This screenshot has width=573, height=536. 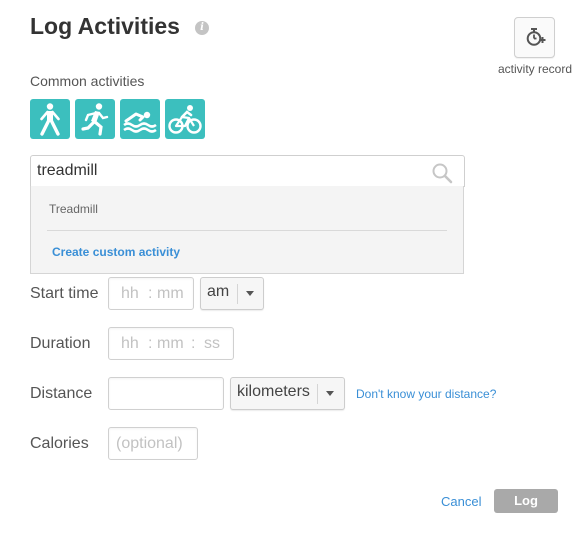 I want to click on ampm-value: am, so click(x=218, y=291).